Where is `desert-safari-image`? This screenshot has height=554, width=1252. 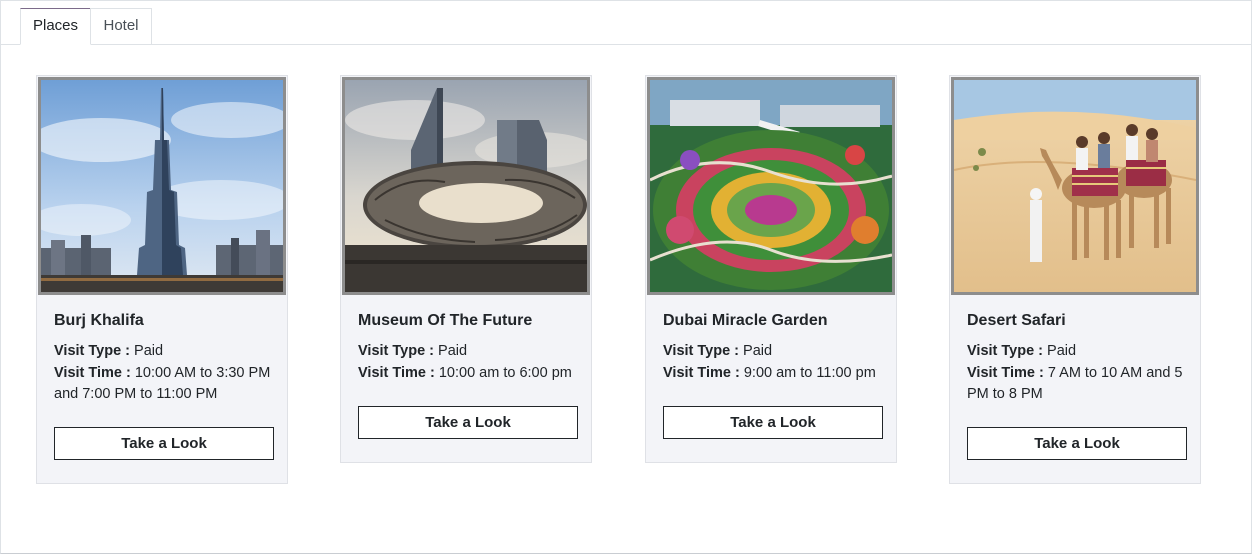 desert-safari-image is located at coordinates (1075, 186).